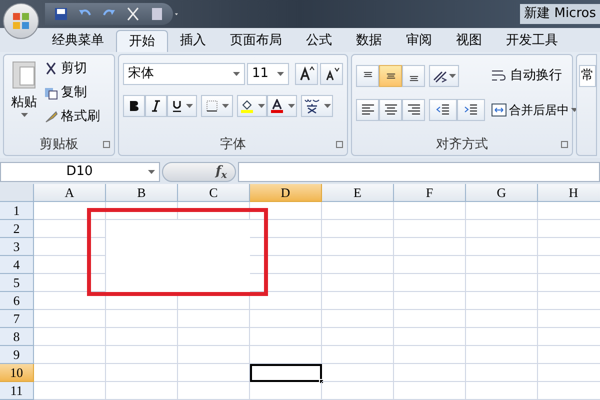 Image resolution: width=600 pixels, height=400 pixels. What do you see at coordinates (72, 117) in the screenshot?
I see `format-painter-button: 格式刷` at bounding box center [72, 117].